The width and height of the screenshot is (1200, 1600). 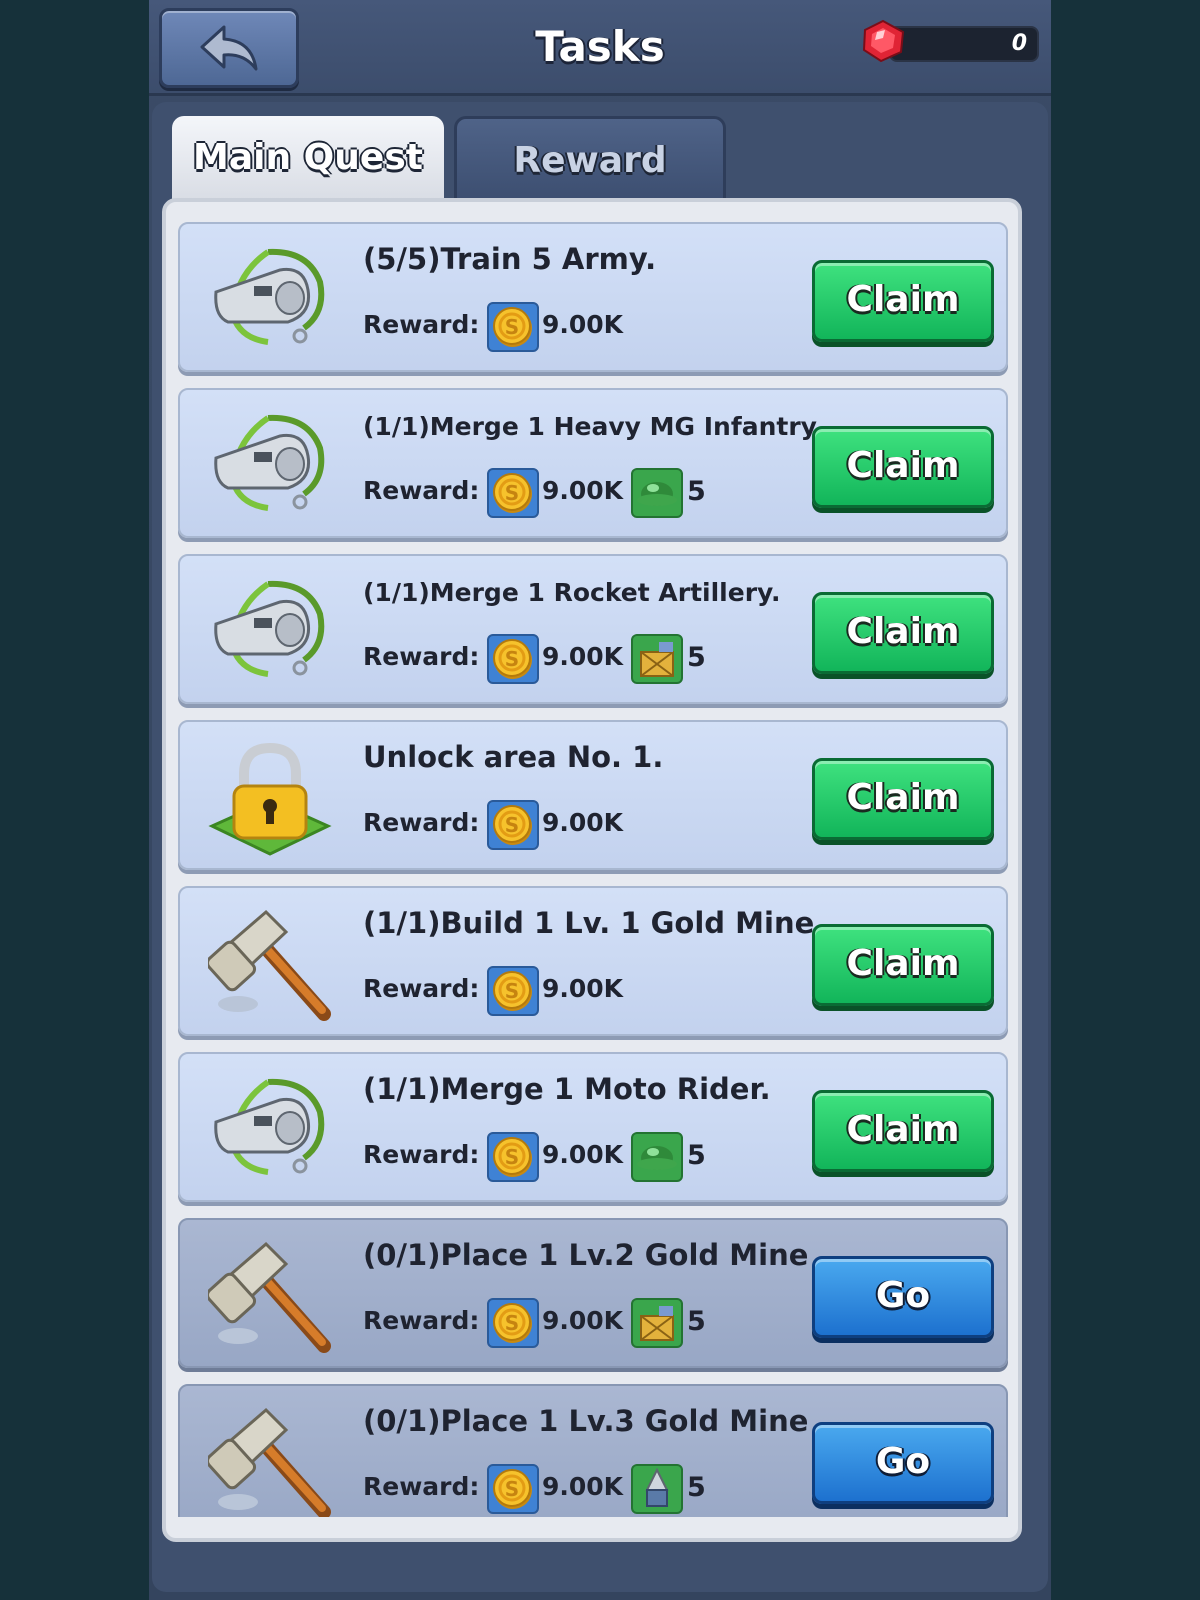 I want to click on header-bar: Tasks 0, so click(x=600, y=48).